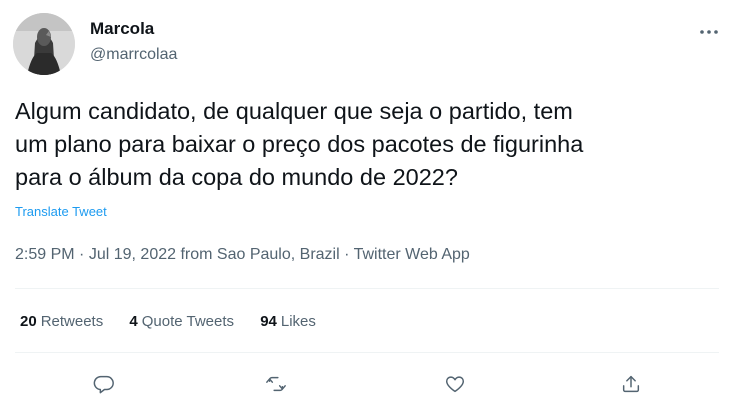 The image size is (739, 420). I want to click on avatar-image, so click(44, 44).